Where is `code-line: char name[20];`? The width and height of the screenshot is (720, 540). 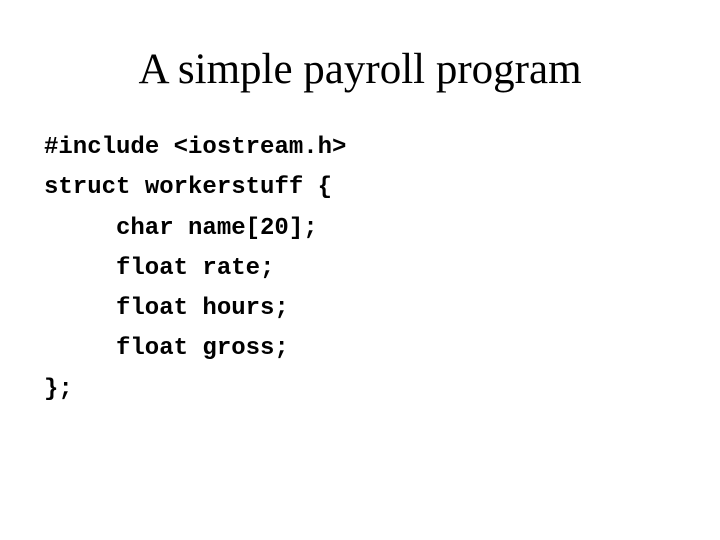 code-line: char name[20]; is located at coordinates (217, 228).